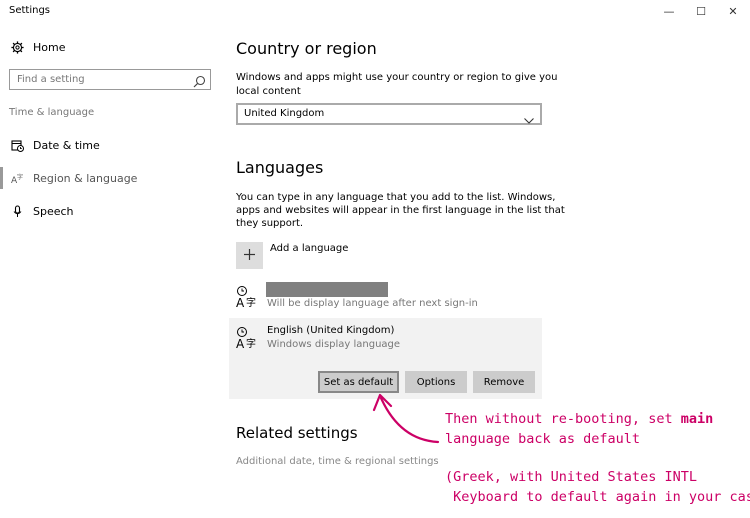 The image size is (750, 518). Describe the element at coordinates (334, 344) in the screenshot. I see `language-status: Windows display language` at that location.